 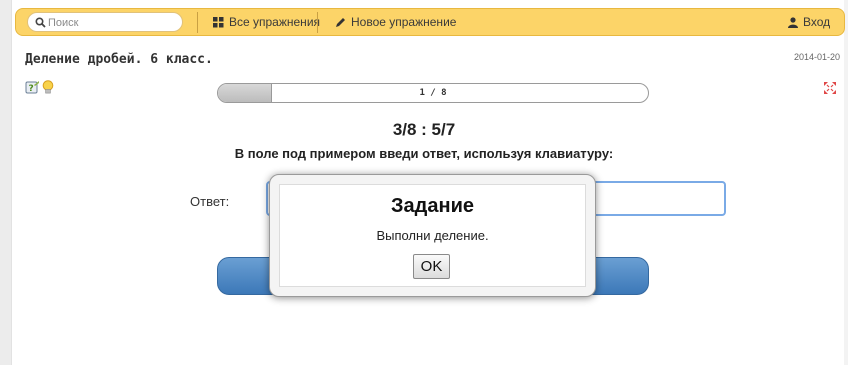 I want to click on search-icon, so click(x=40, y=22).